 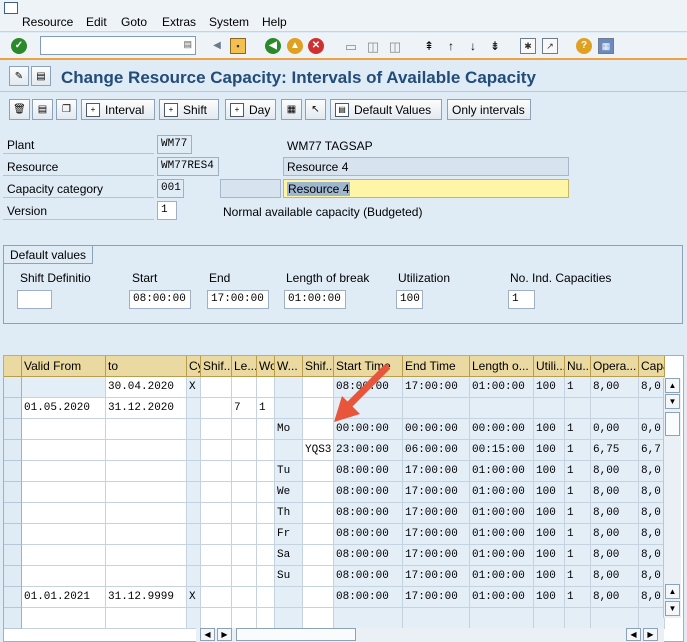 I want to click on utilization-input: 100, so click(x=409, y=299).